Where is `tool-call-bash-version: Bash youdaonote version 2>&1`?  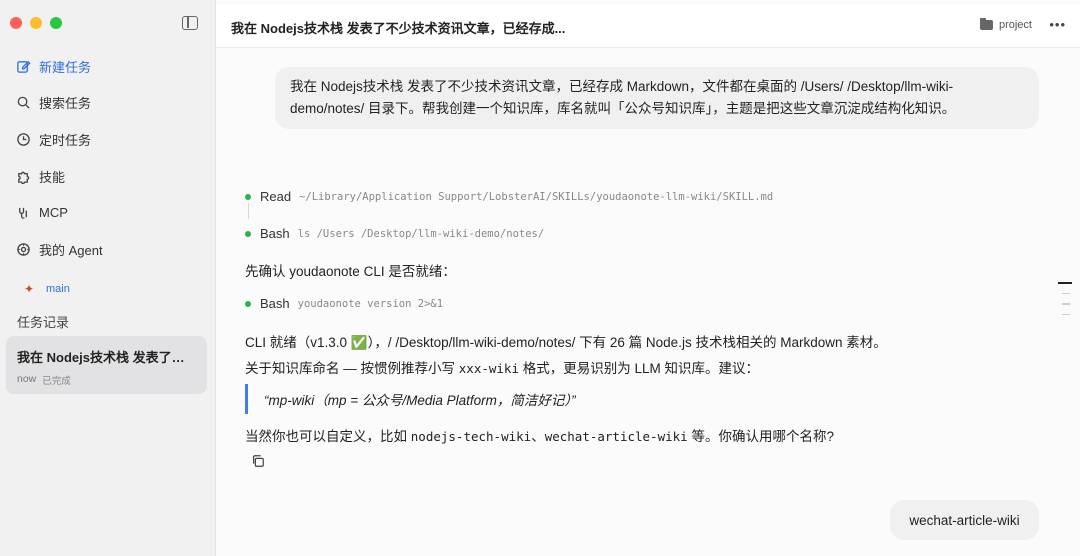
tool-call-bash-version: Bash youdaonote version 2>&1 is located at coordinates (344, 303).